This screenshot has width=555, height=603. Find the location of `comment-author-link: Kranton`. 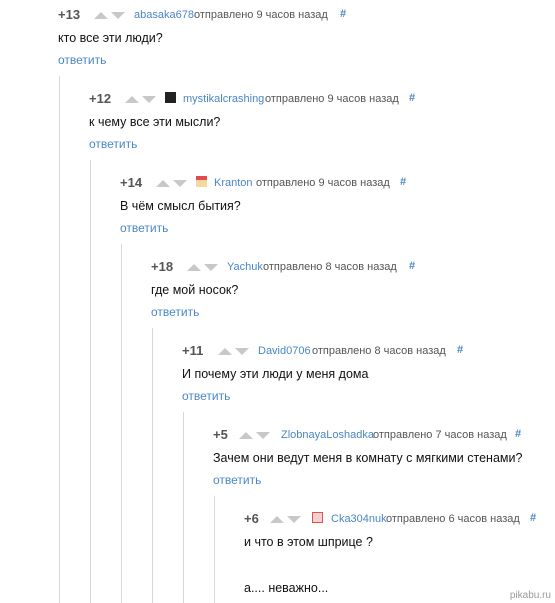

comment-author-link: Kranton is located at coordinates (233, 183).